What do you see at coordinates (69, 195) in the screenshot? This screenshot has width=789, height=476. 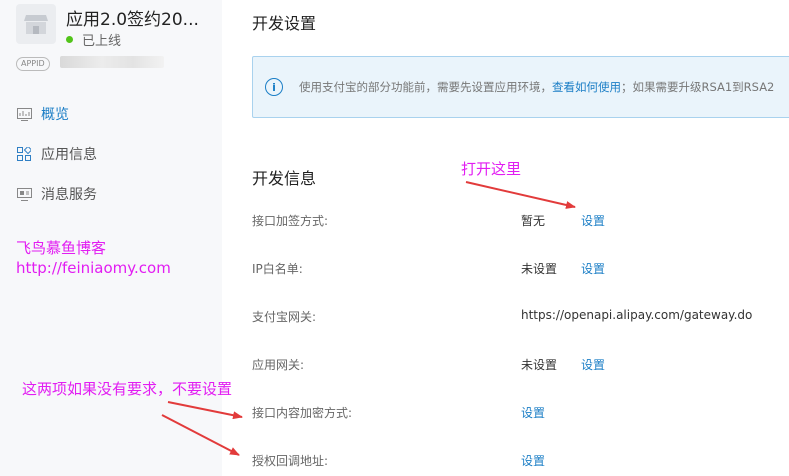 I see `sidebar-item-label: 消息服务` at bounding box center [69, 195].